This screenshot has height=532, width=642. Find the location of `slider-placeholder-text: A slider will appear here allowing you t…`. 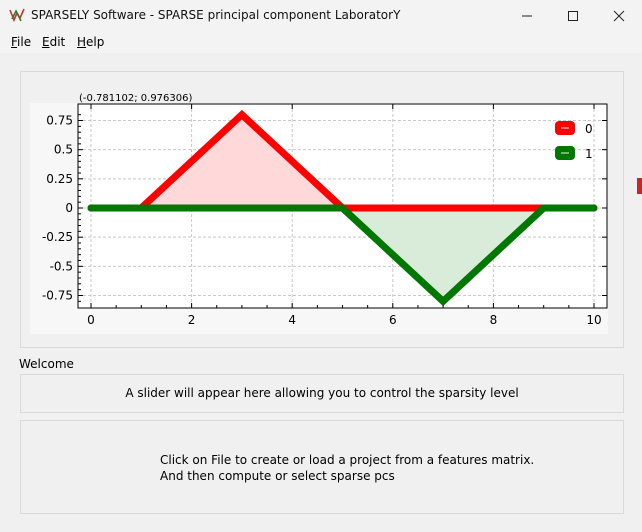

slider-placeholder-text: A slider will appear here allowing you t… is located at coordinates (322, 393).